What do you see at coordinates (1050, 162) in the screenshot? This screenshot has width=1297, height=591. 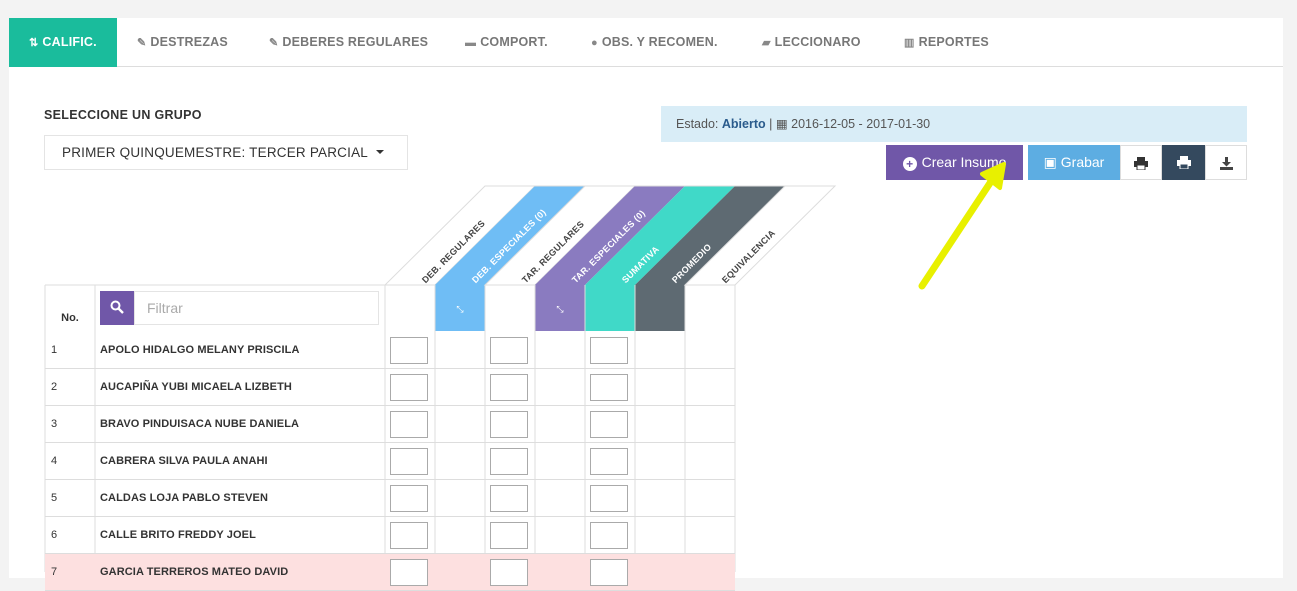 I see `save-icon: ▣` at bounding box center [1050, 162].